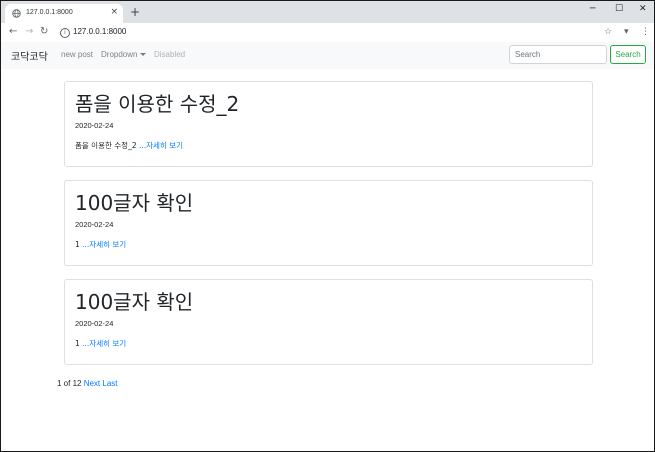 The width and height of the screenshot is (655, 452). What do you see at coordinates (44, 32) in the screenshot?
I see `reload-icon: ↻` at bounding box center [44, 32].